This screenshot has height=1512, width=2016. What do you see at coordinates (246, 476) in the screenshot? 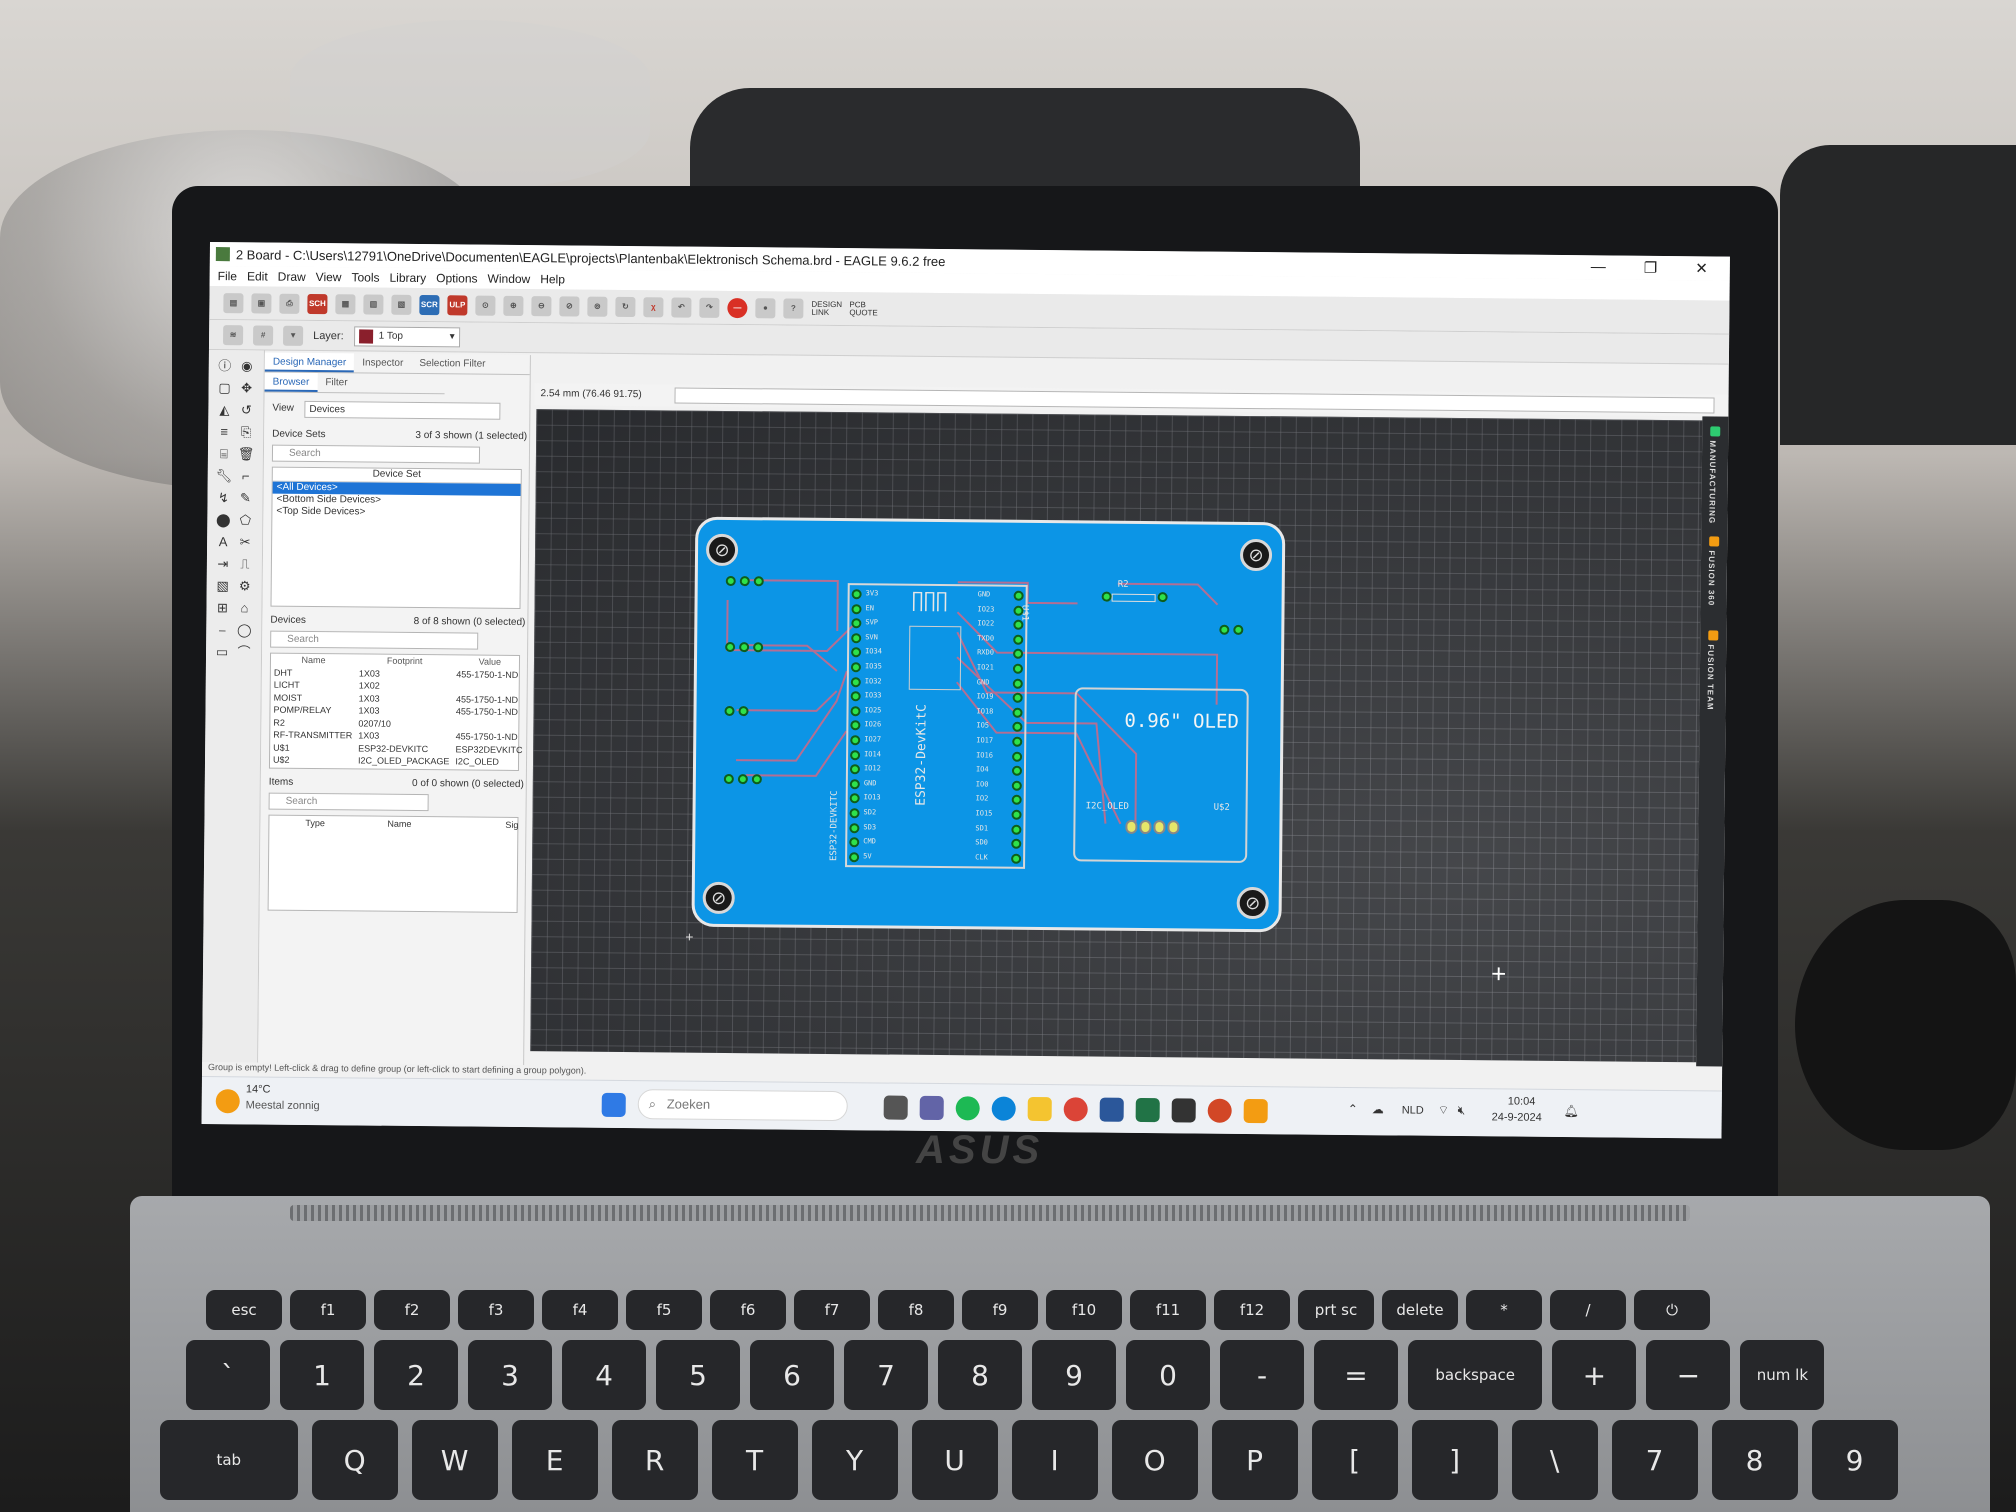
I see `route-icon: ⌐` at bounding box center [246, 476].